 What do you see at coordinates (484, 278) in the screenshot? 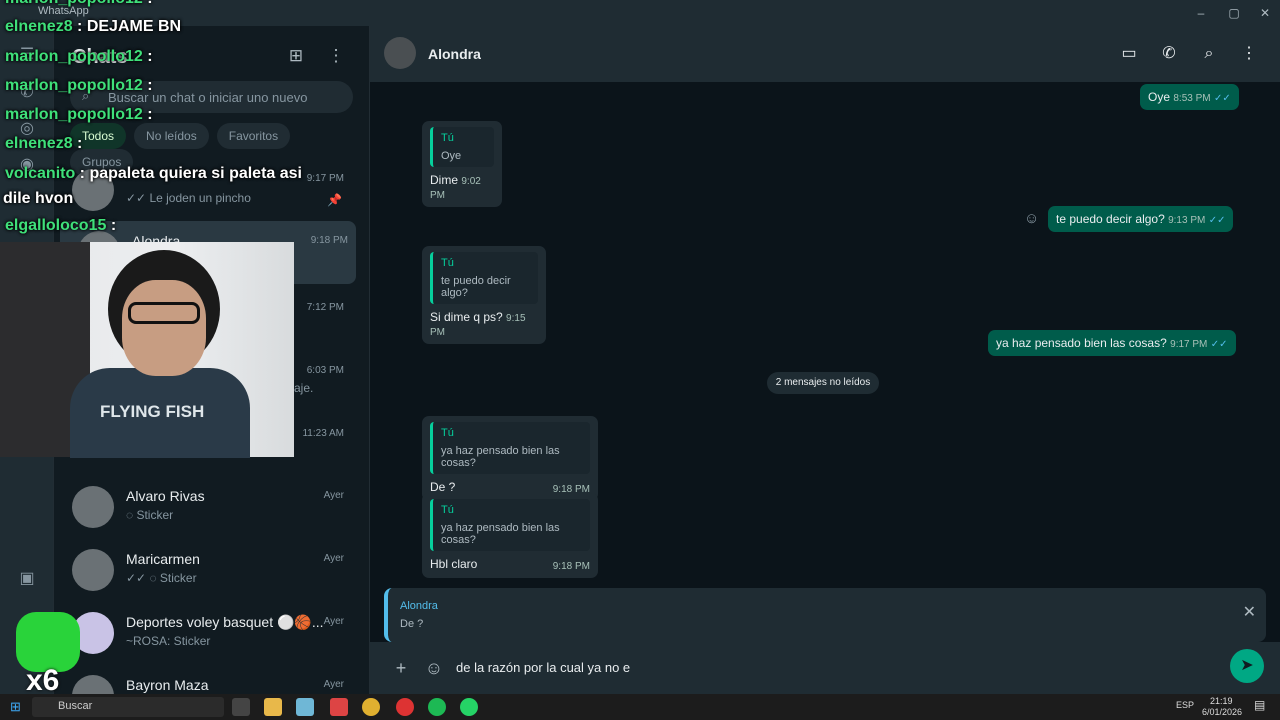
I see `quoted-message: Tú te puedo decir algo?` at bounding box center [484, 278].